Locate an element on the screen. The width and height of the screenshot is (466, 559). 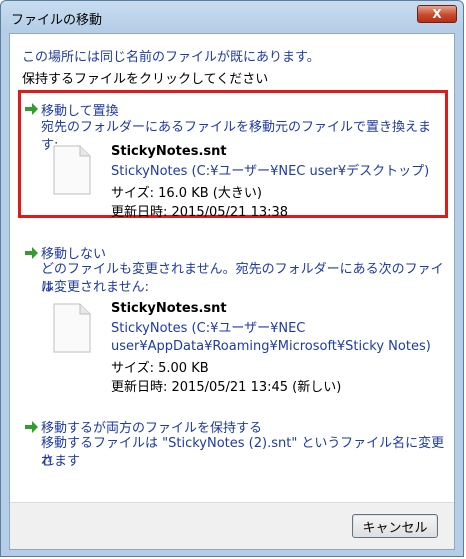
file-size: サイズ: 5.00 KB is located at coordinates (160, 368).